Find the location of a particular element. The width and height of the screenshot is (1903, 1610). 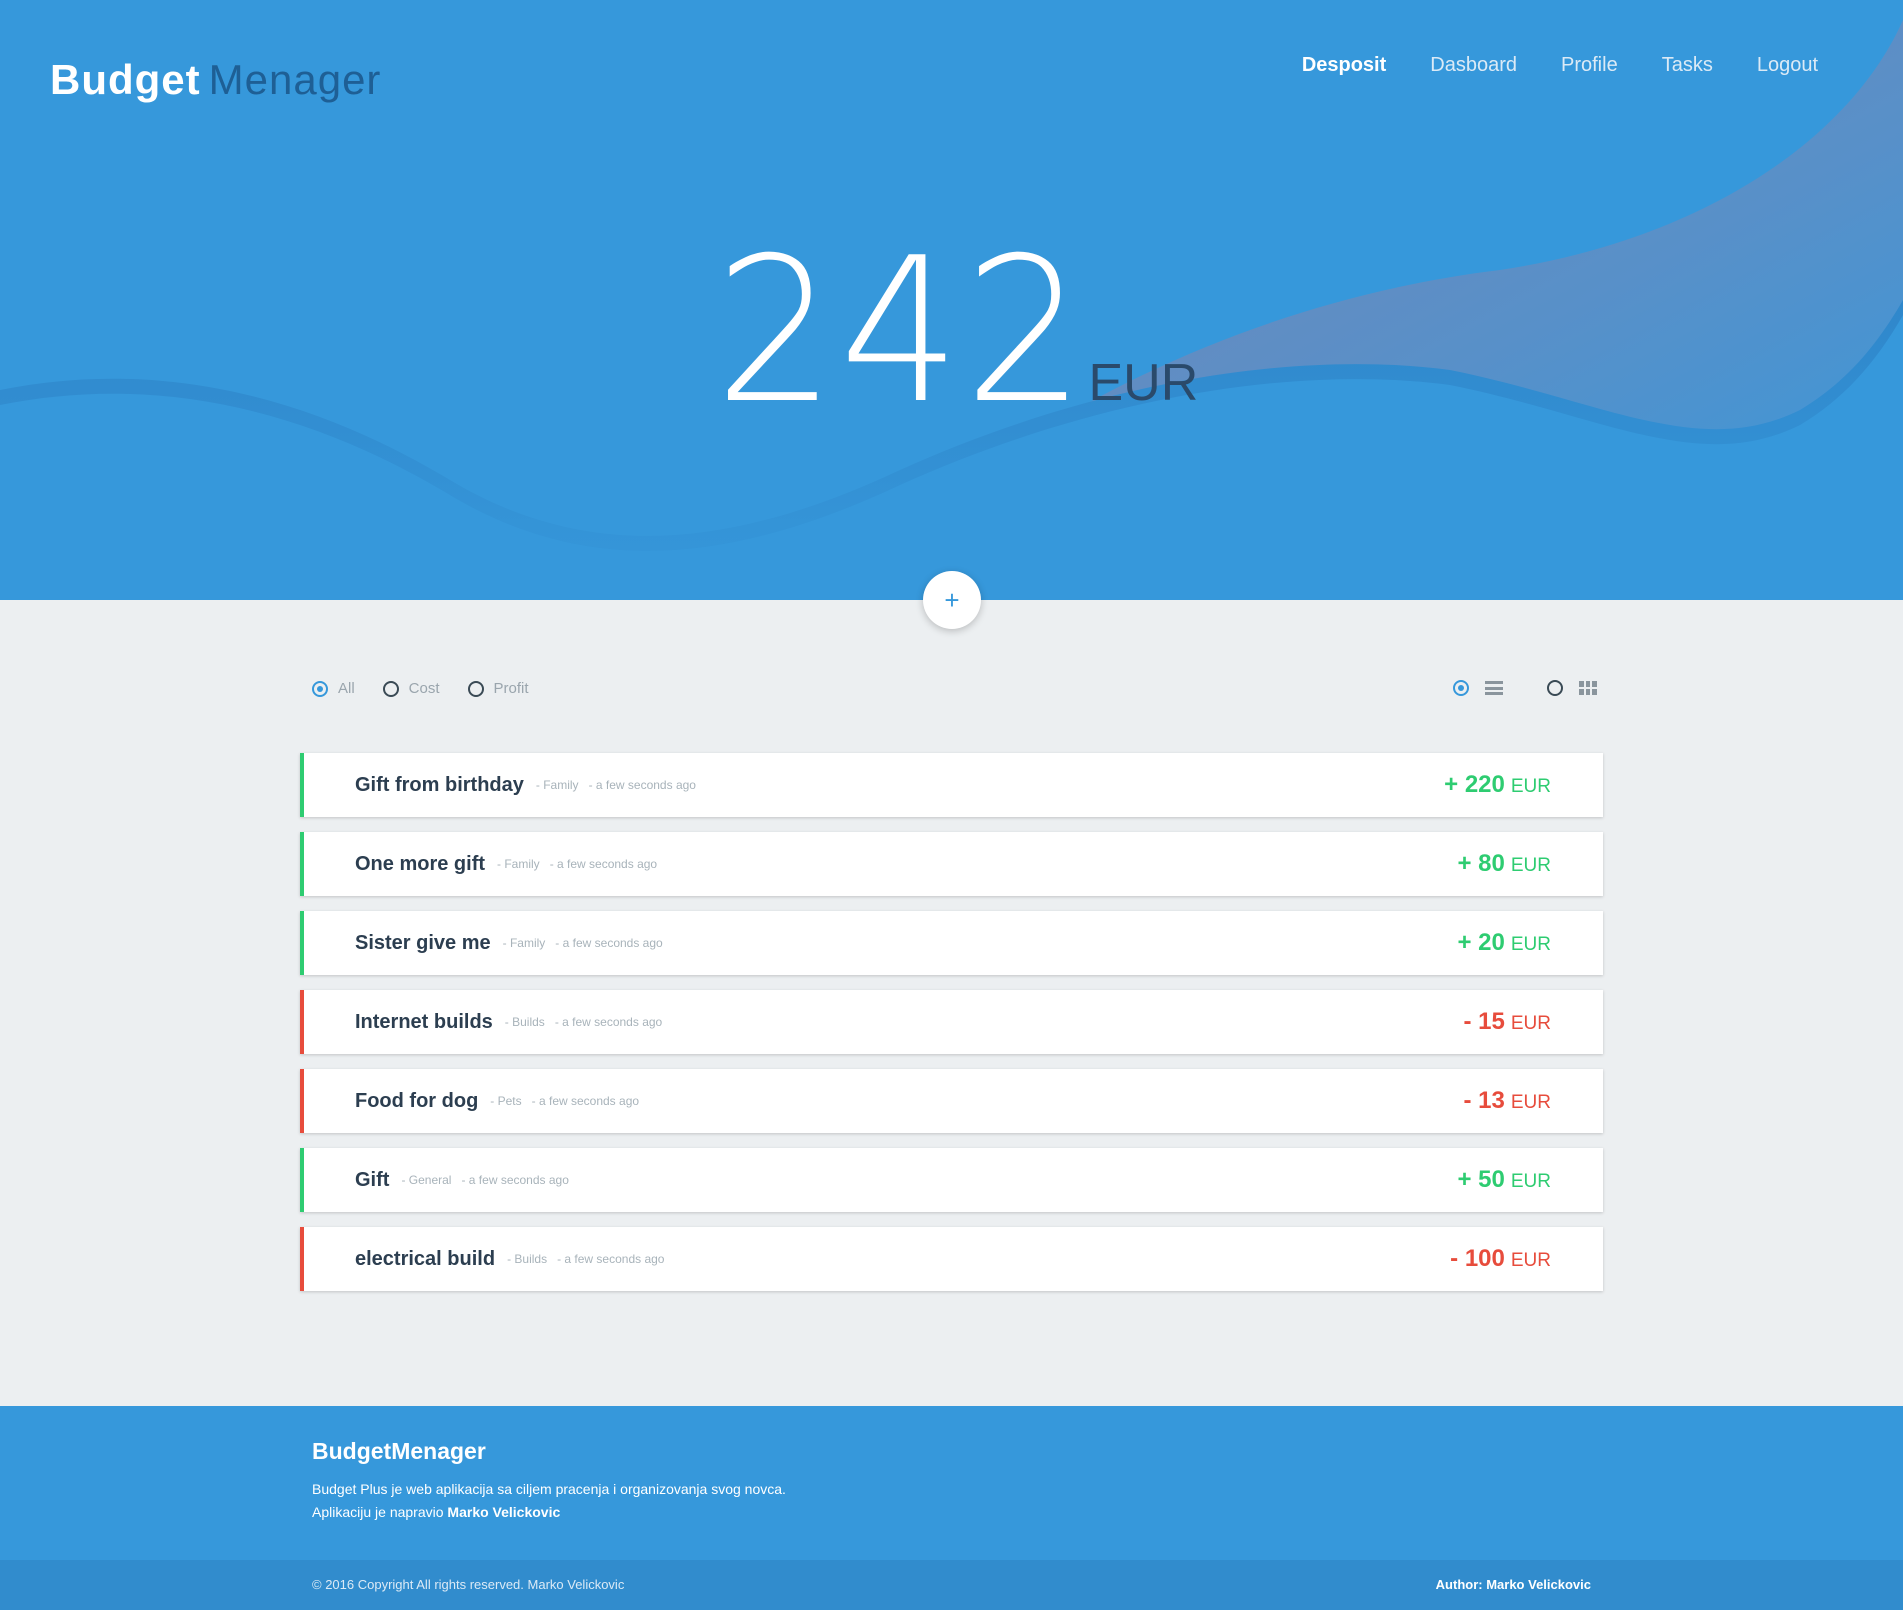

view-mode-list is located at coordinates (1478, 688).